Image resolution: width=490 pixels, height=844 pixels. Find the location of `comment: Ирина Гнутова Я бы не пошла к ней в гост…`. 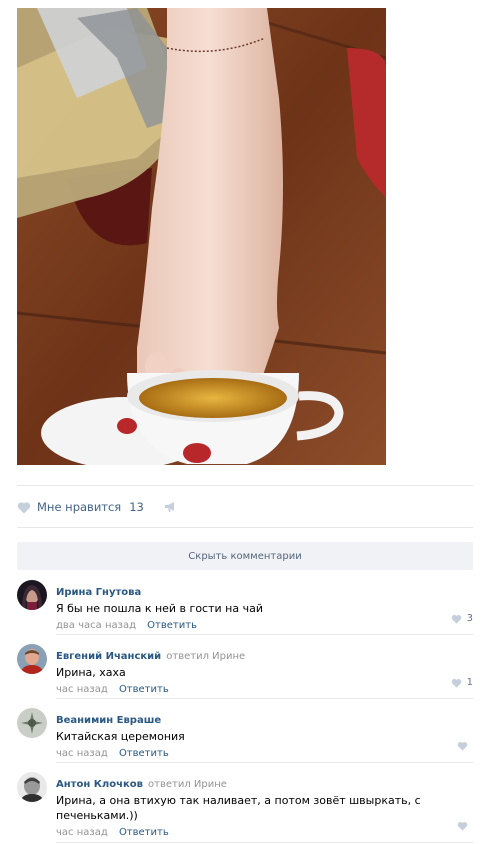

comment: Ирина Гнутова Я бы не пошла к ней в гост… is located at coordinates (245, 607).